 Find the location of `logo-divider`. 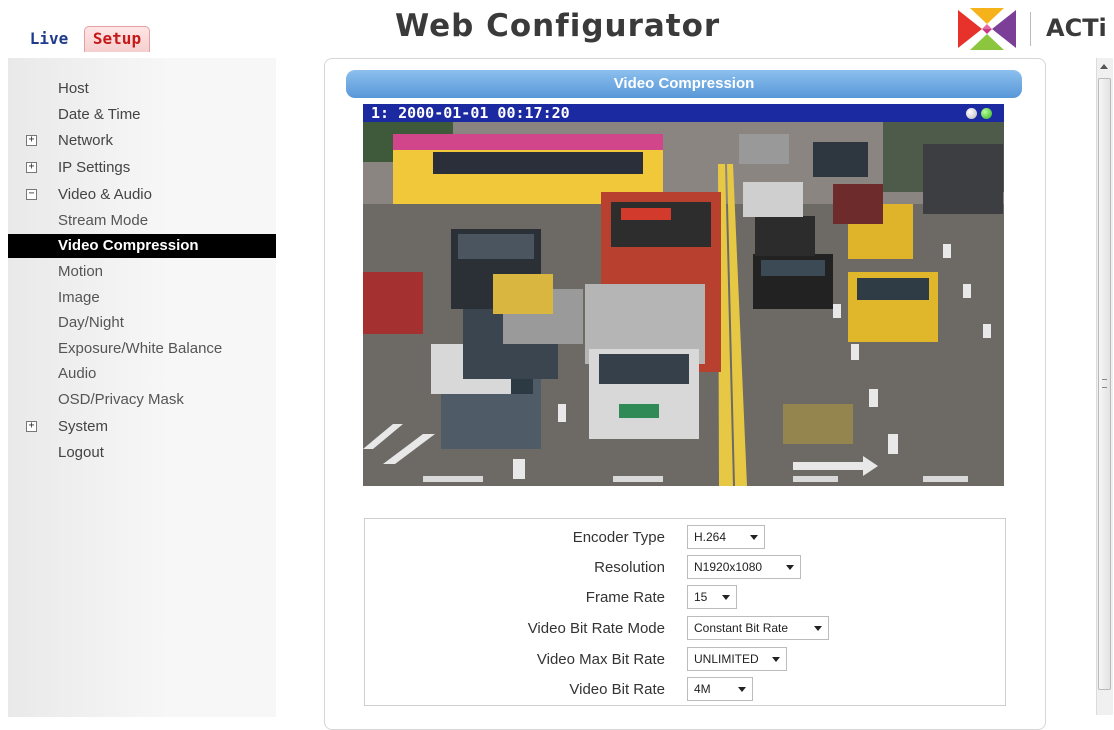

logo-divider is located at coordinates (1030, 29).